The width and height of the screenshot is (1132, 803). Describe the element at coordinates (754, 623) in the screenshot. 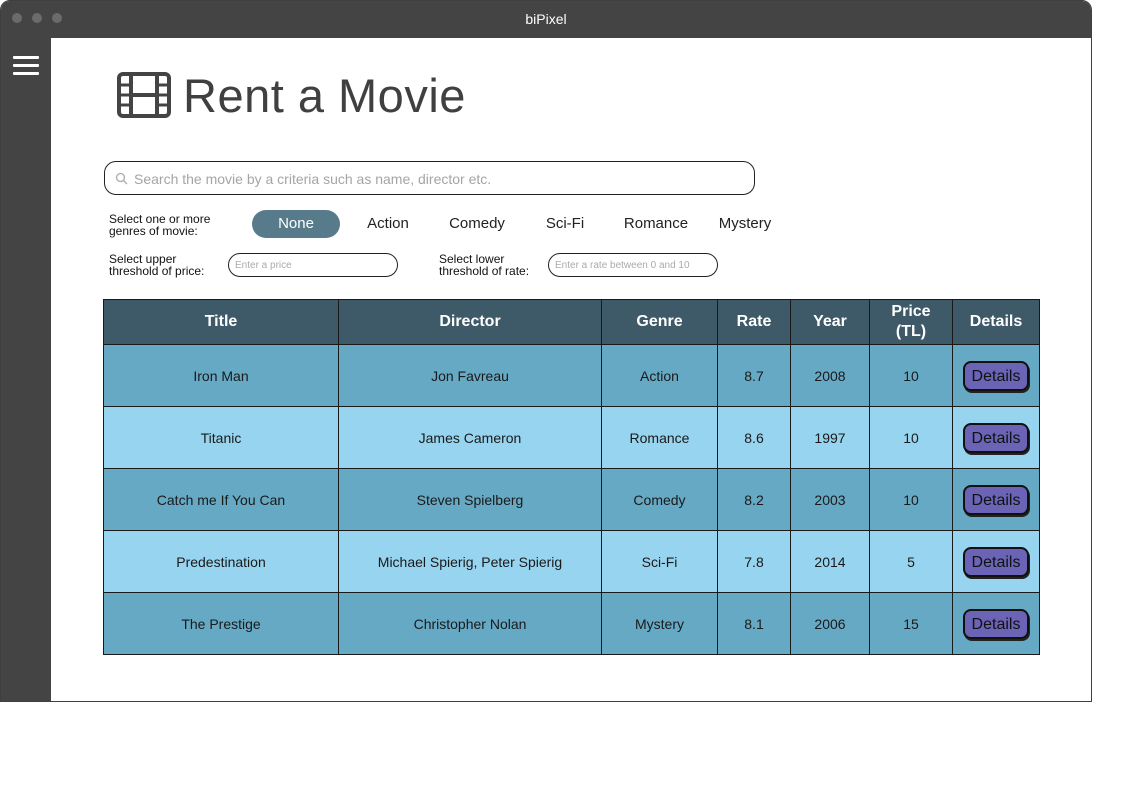

I see `cell-rate: 8.1` at that location.